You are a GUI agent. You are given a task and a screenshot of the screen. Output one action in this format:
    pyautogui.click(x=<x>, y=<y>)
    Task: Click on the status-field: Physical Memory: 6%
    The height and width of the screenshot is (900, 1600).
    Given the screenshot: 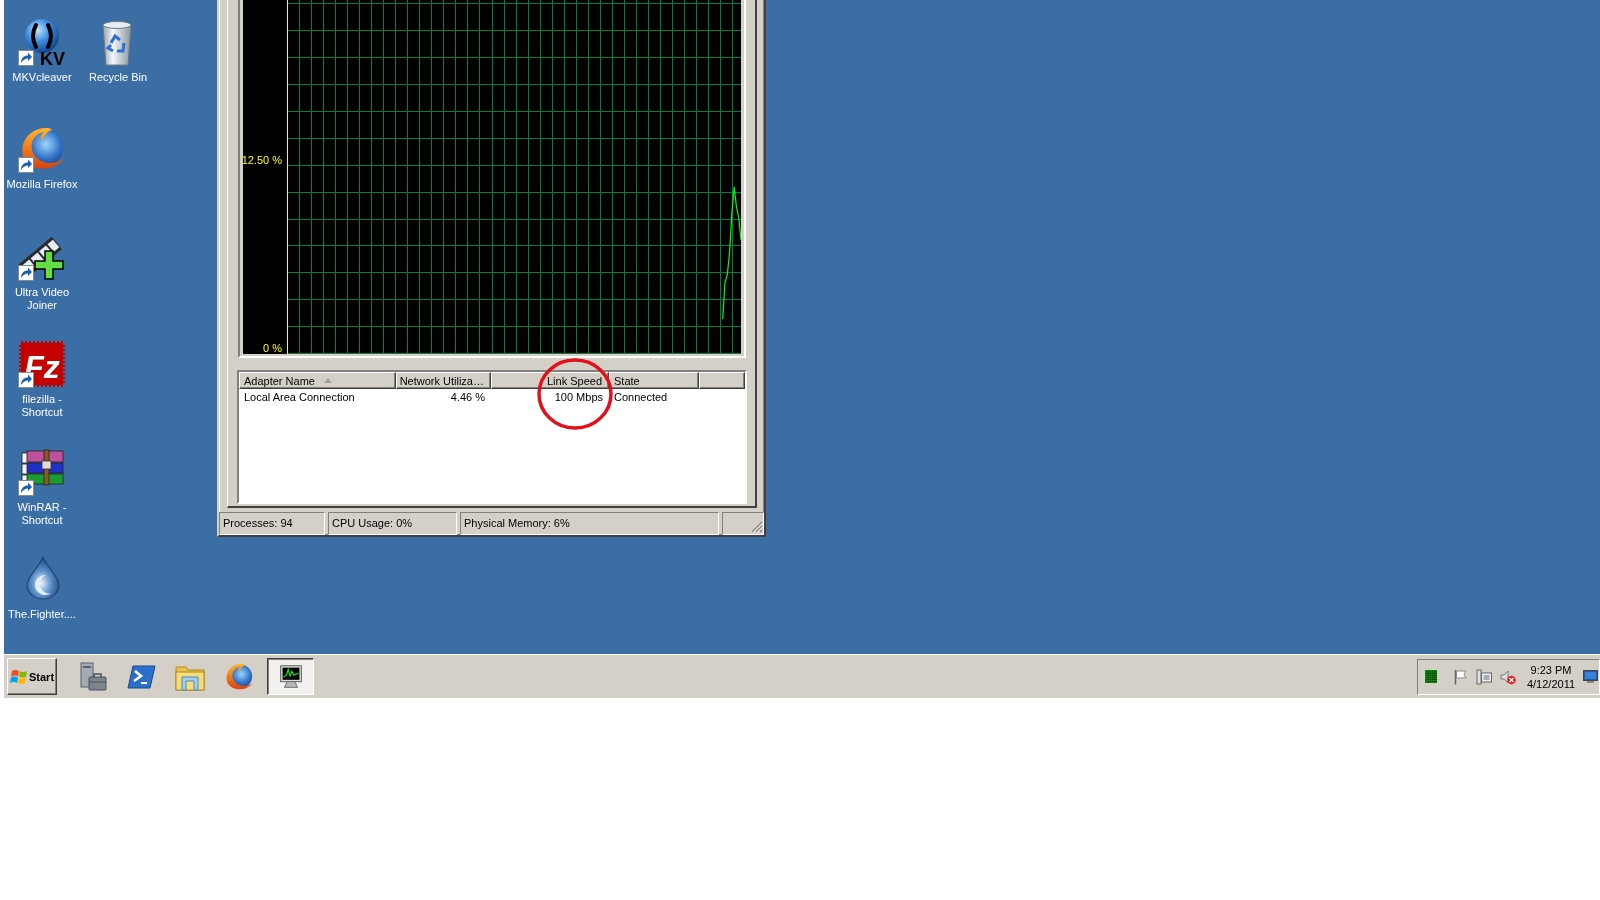 What is the action you would take?
    pyautogui.click(x=589, y=523)
    